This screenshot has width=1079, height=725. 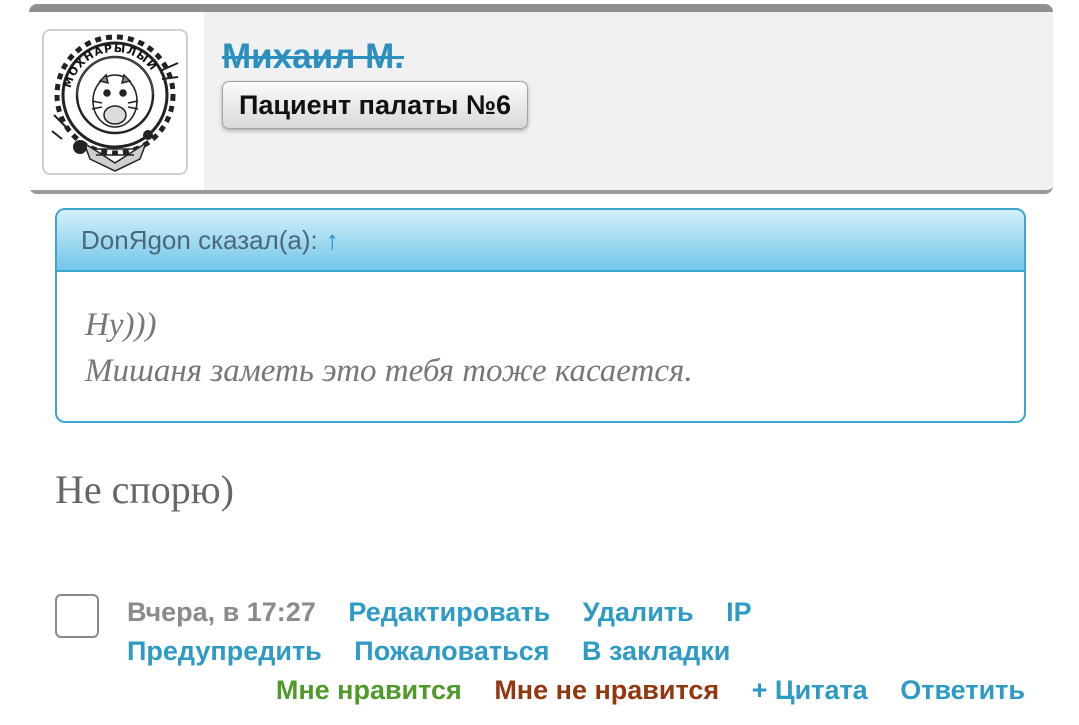 What do you see at coordinates (221, 612) in the screenshot?
I see `post-timestamp: Вчера, в 17:27` at bounding box center [221, 612].